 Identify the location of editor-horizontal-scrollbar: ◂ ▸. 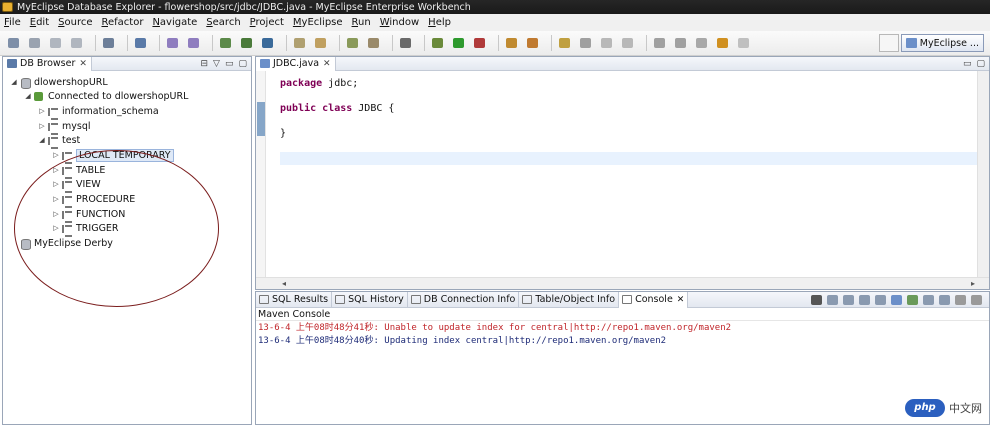
(622, 283).